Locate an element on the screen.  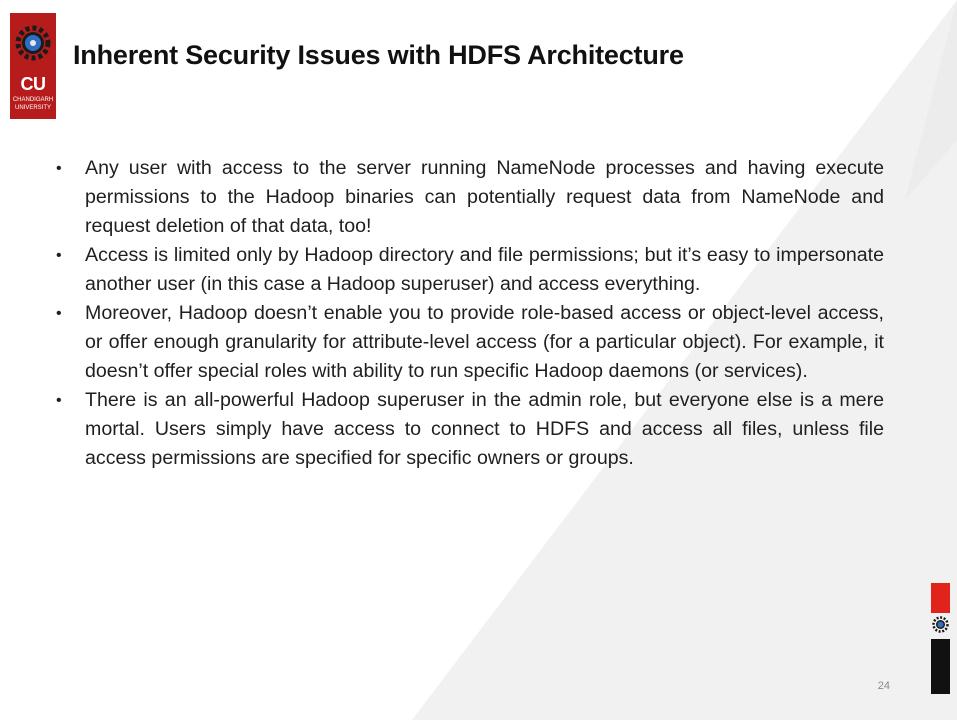
gear-emblem-icon is located at coordinates (33, 43).